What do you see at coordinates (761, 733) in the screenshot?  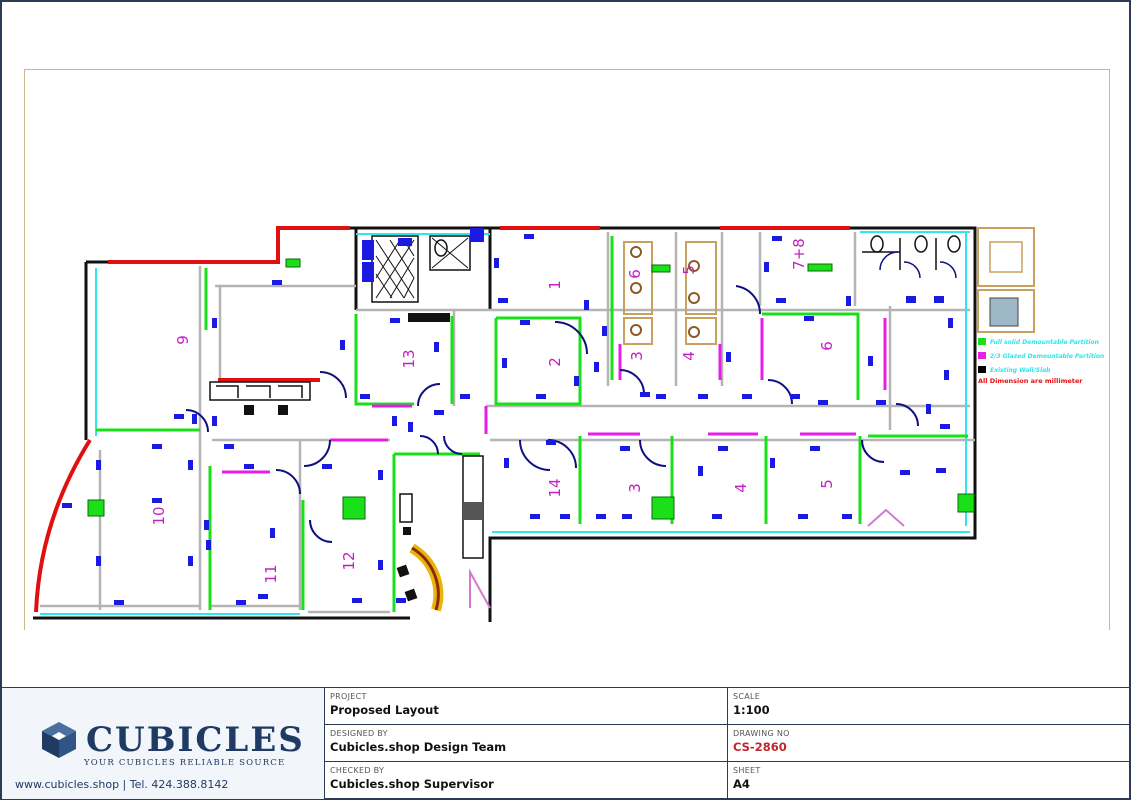 I see `drawing-no-label: DRAWING NO` at bounding box center [761, 733].